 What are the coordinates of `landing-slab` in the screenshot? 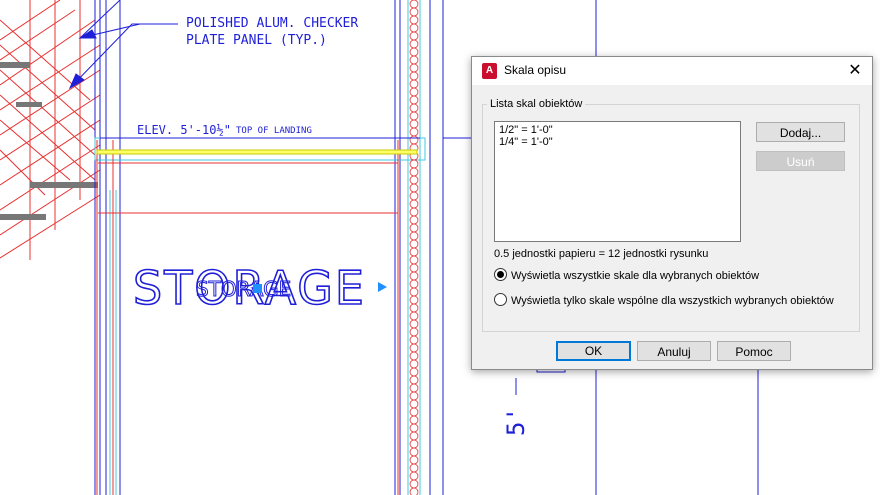 It's located at (284, 146).